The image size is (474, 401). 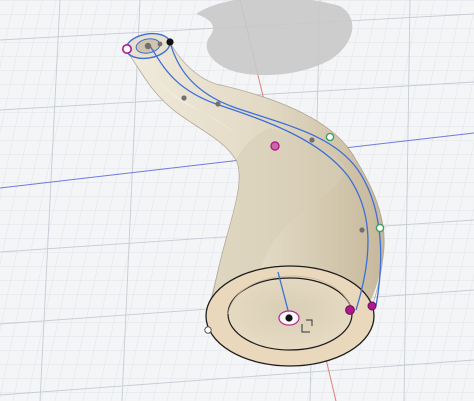 I want to click on profile-open-point, so click(x=208, y=330).